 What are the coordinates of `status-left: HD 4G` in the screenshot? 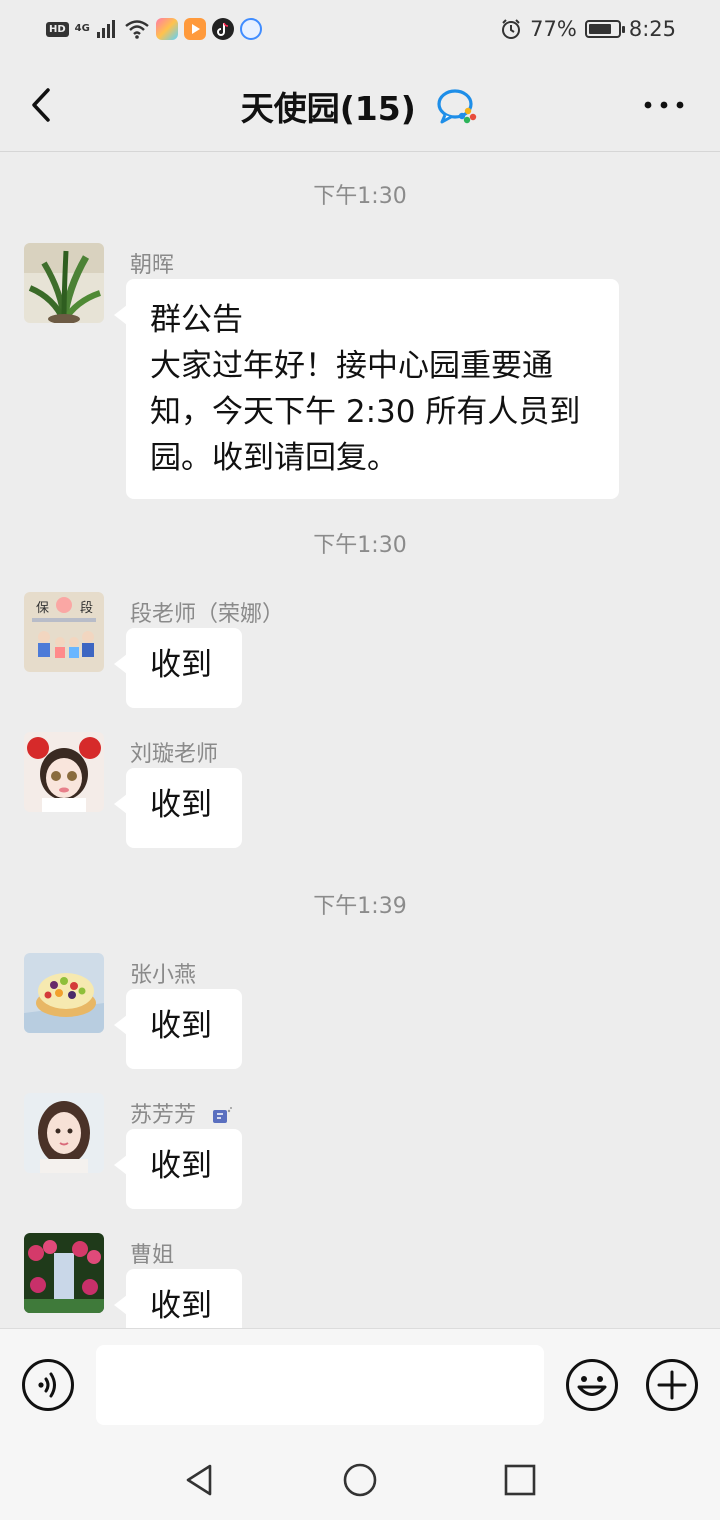 It's located at (154, 29).